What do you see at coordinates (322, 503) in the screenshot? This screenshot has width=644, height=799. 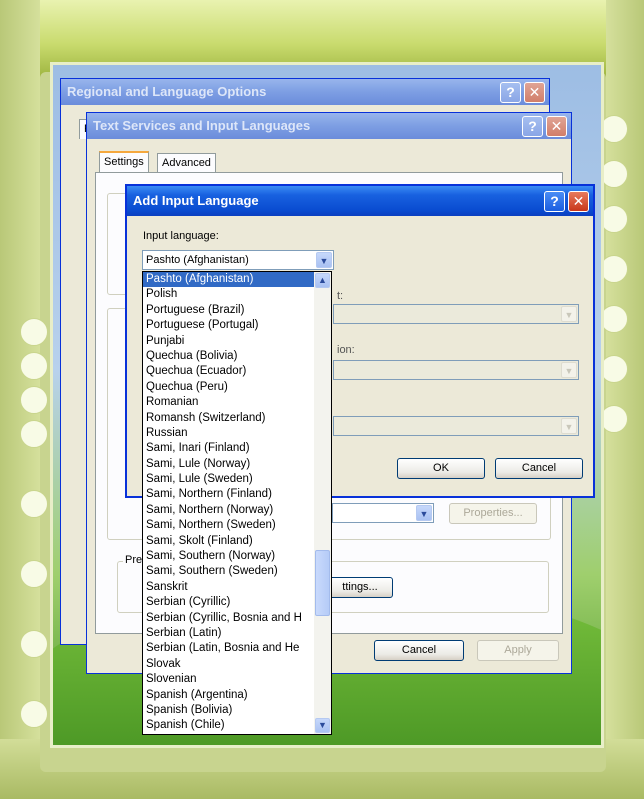 I see `vertical-scrollbar: ▲ ▼` at bounding box center [322, 503].